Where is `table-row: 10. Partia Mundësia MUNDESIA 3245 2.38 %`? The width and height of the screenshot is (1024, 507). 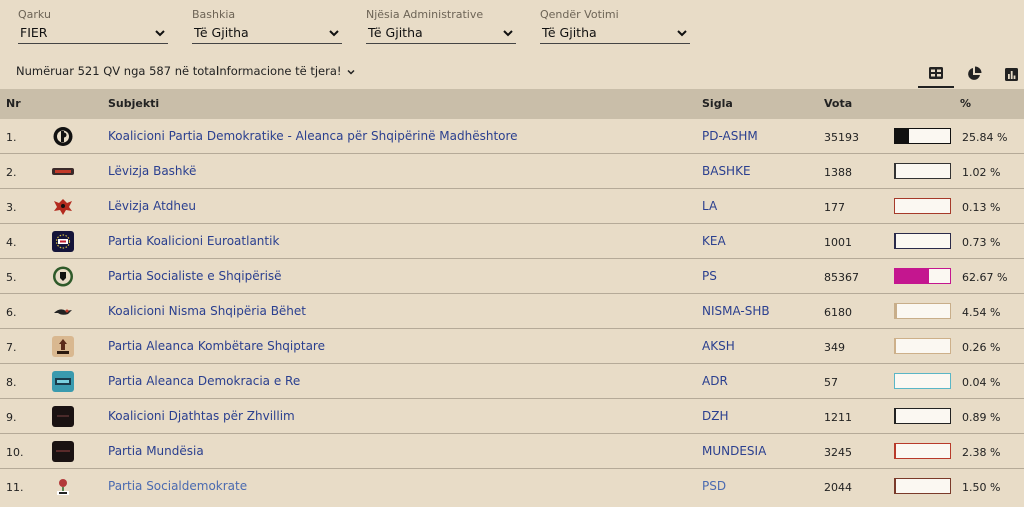
table-row: 10. Partia Mundësia MUNDESIA 3245 2.38 % is located at coordinates (512, 451).